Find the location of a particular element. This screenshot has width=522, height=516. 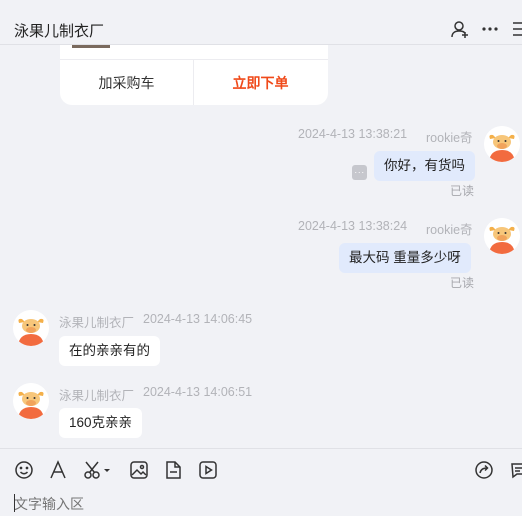

message-bubble: 160克亲亲 is located at coordinates (101, 423).